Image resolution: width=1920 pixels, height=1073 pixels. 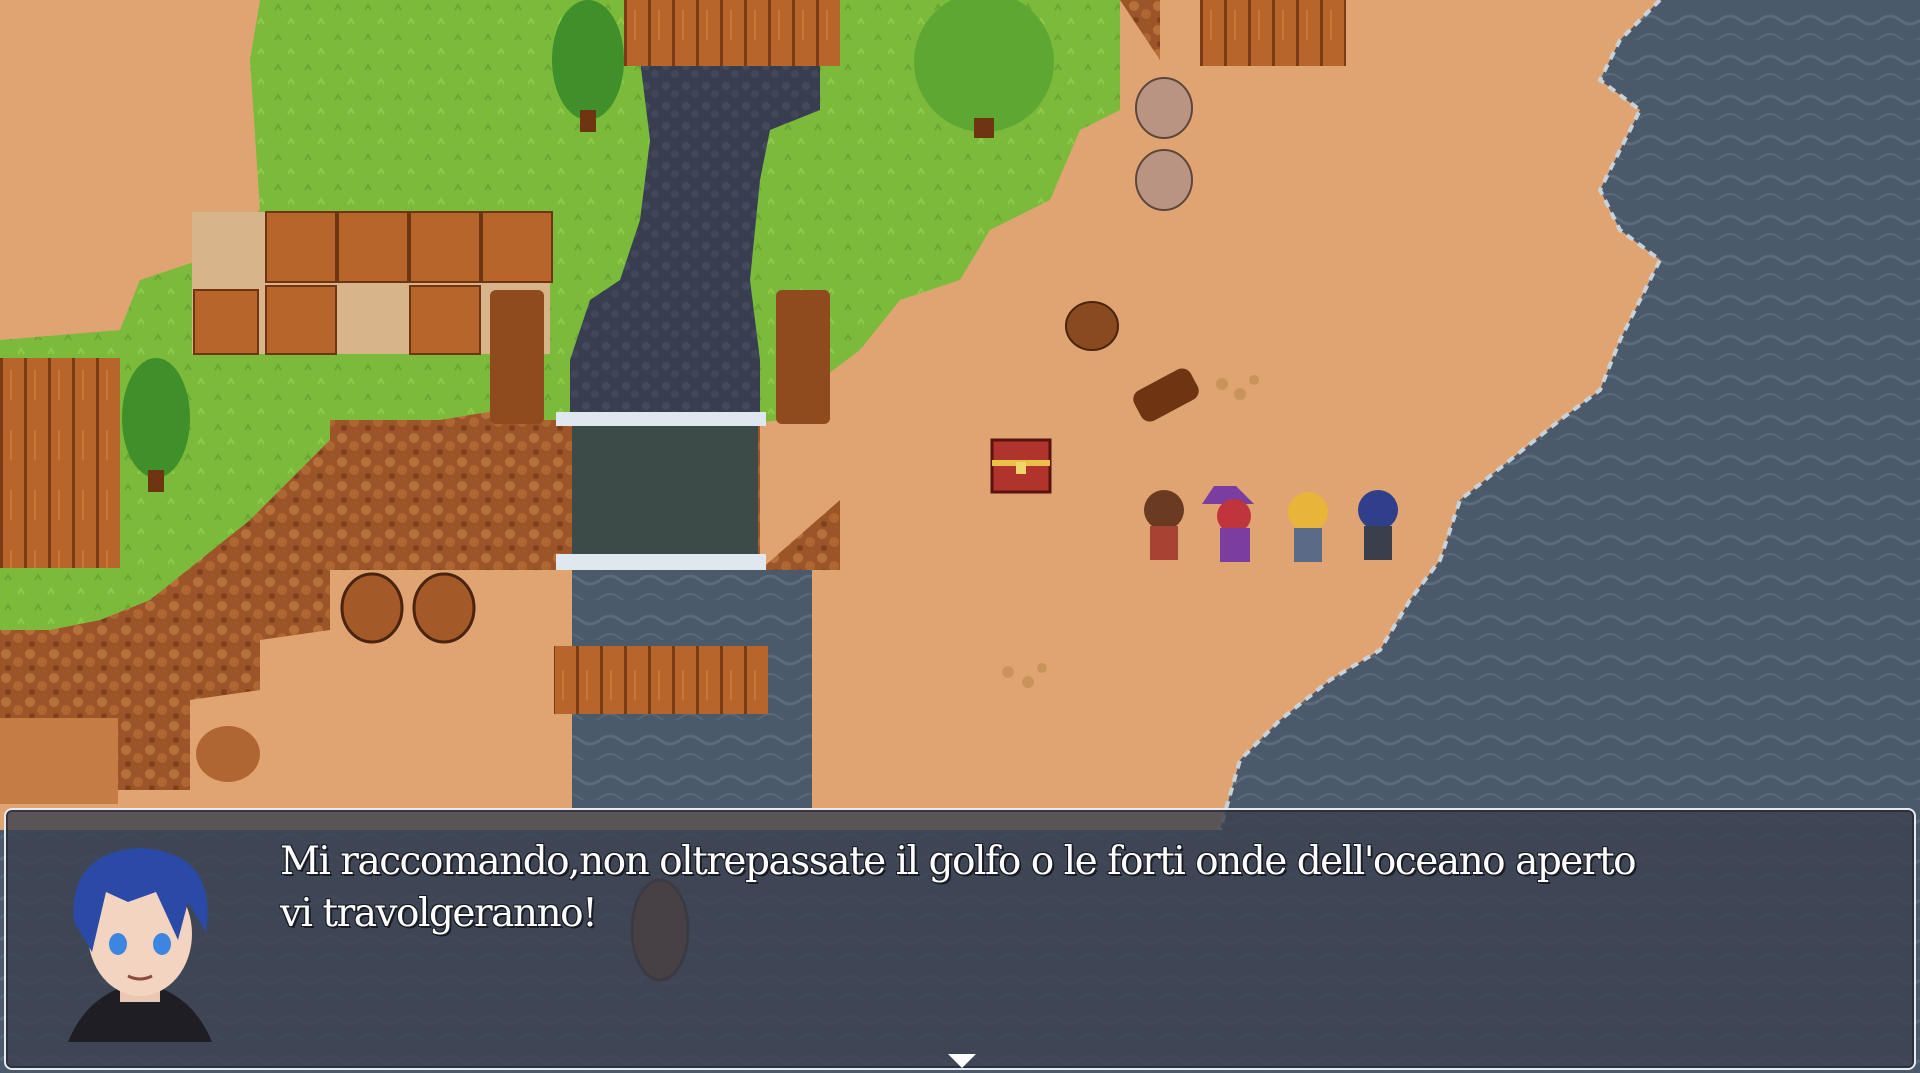 What do you see at coordinates (732, 33) in the screenshot?
I see `bridge-top` at bounding box center [732, 33].